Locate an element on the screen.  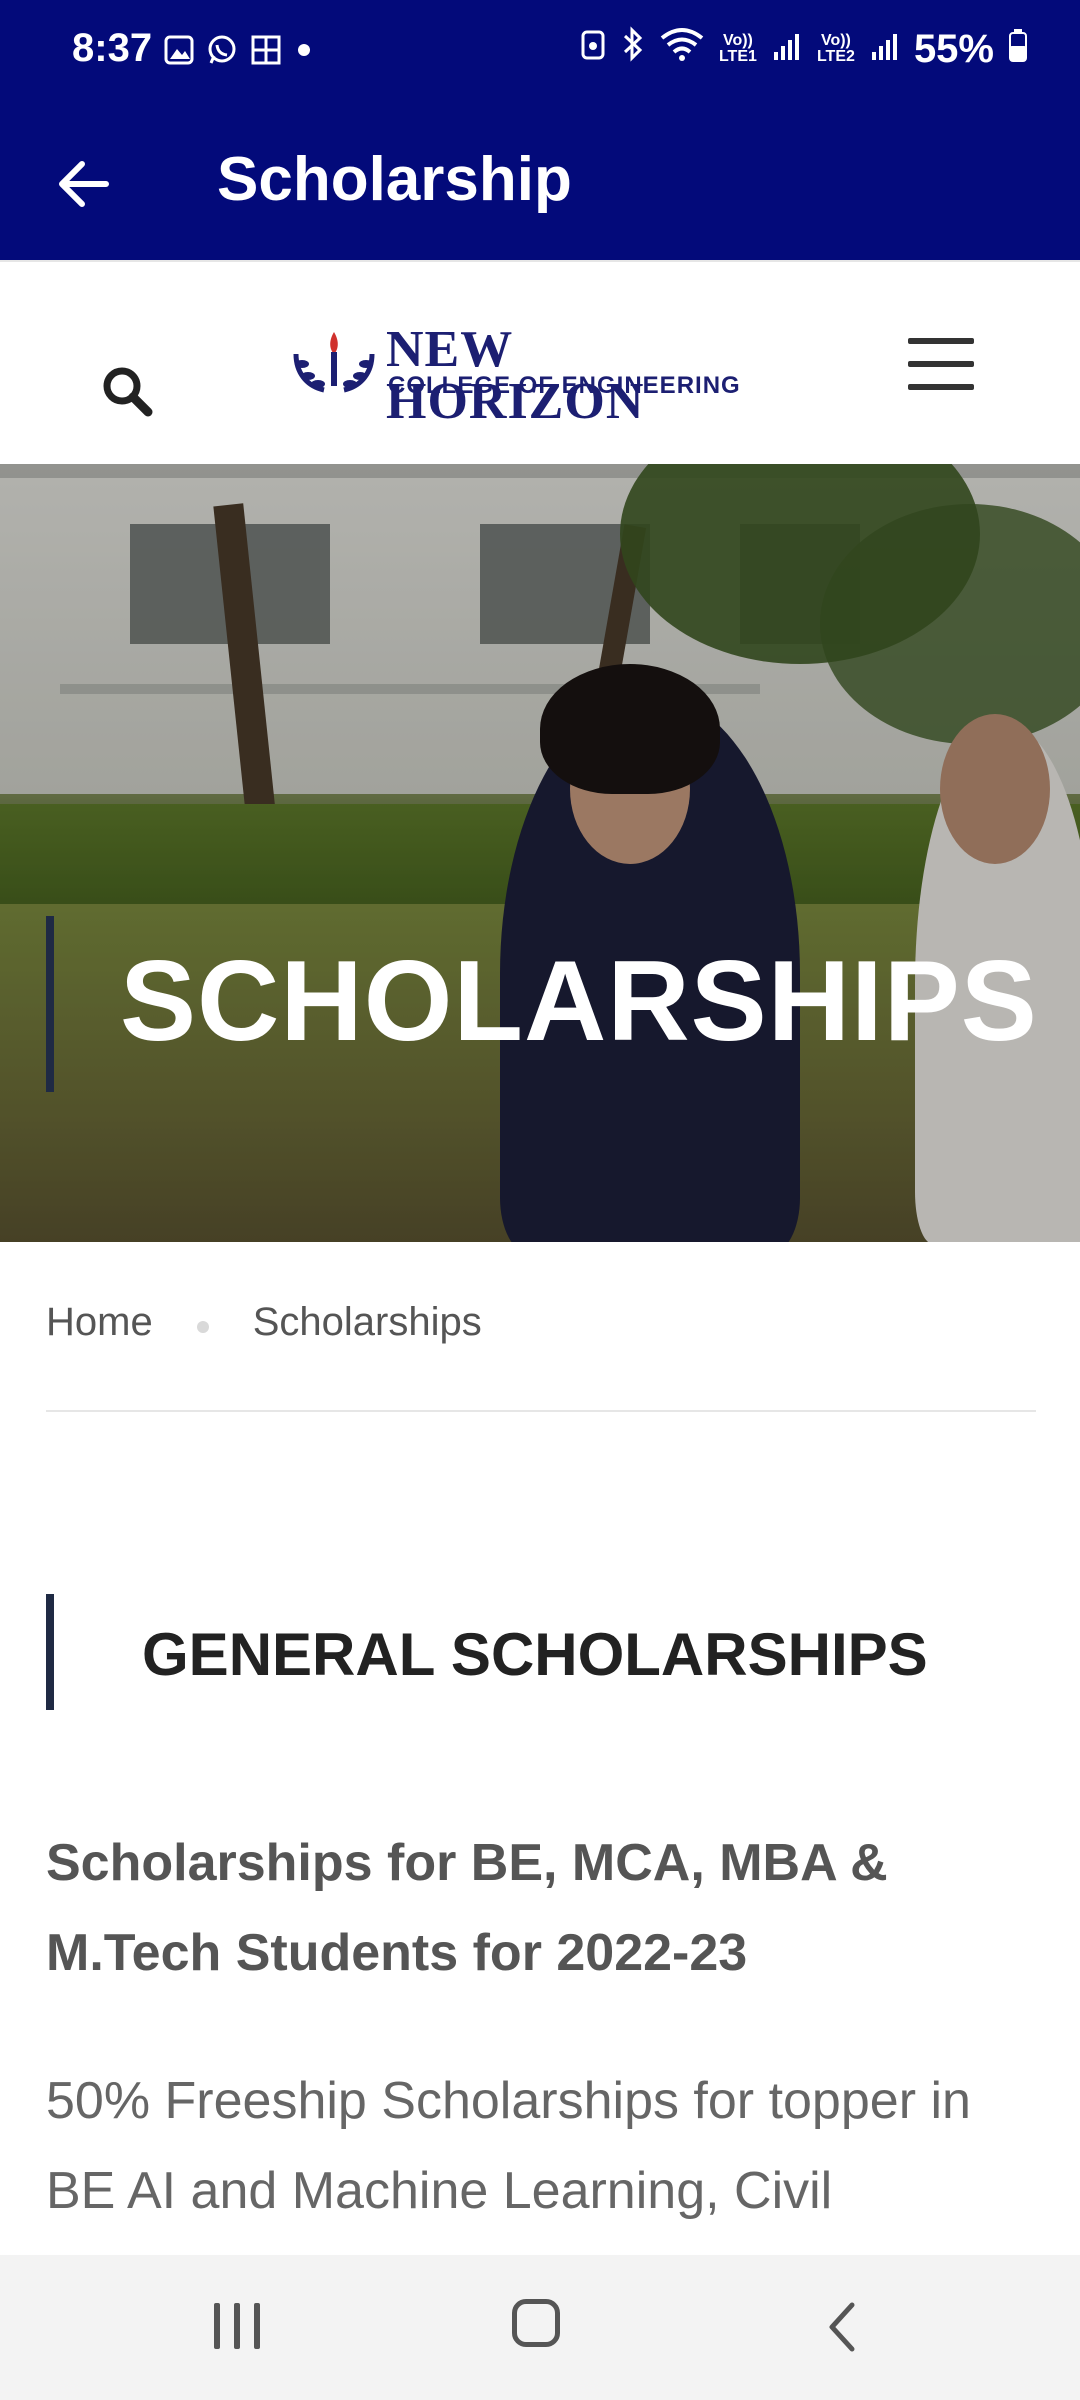
arrow-left-icon is located at coordinates (86, 184).